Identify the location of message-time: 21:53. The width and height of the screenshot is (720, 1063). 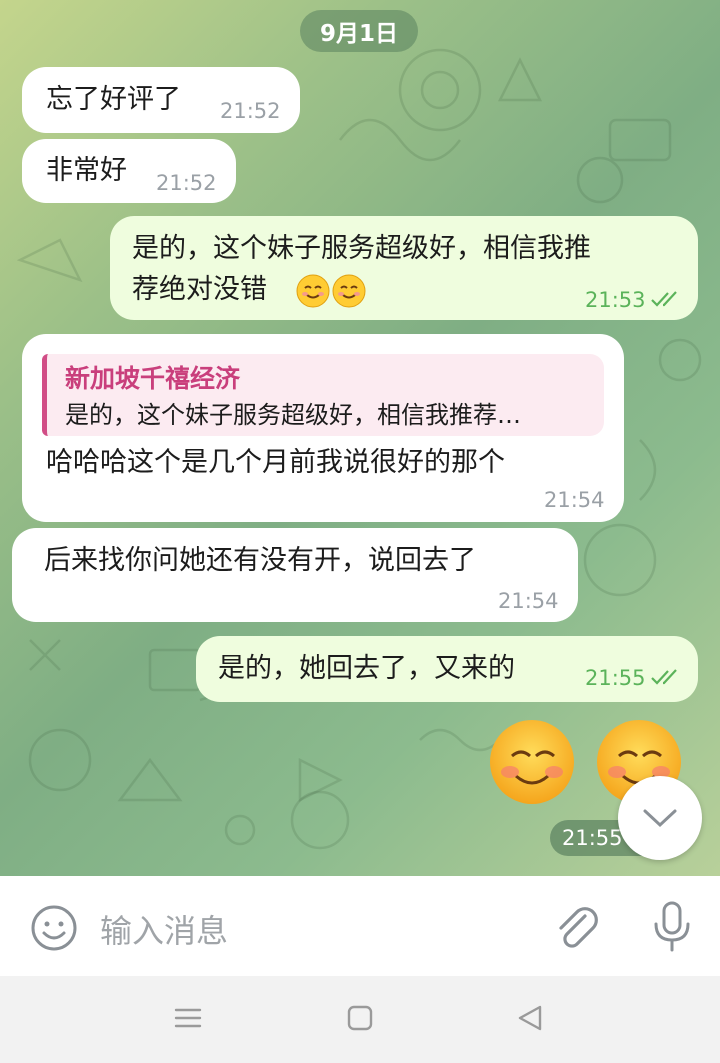
(615, 300).